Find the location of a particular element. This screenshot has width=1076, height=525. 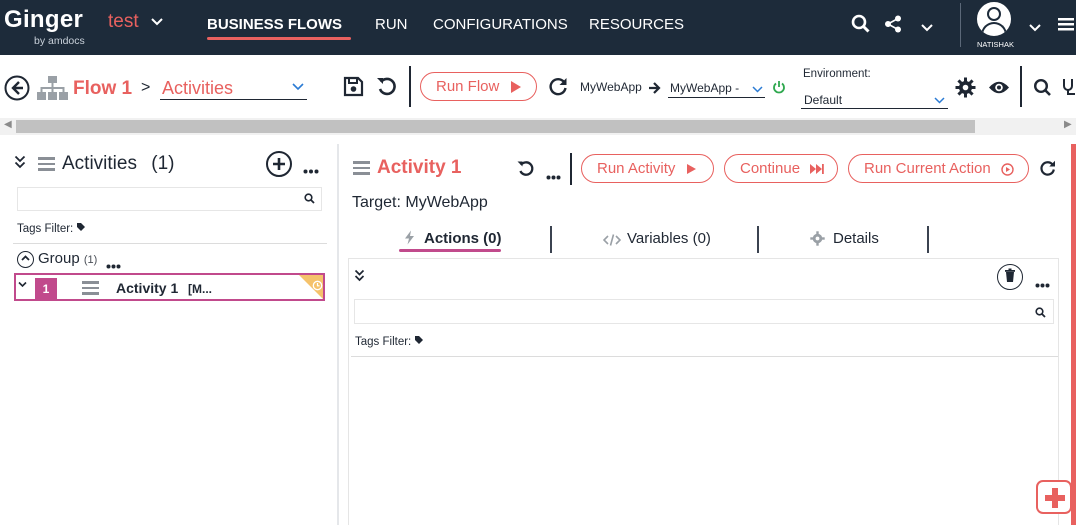

code-icon is located at coordinates (612, 242).